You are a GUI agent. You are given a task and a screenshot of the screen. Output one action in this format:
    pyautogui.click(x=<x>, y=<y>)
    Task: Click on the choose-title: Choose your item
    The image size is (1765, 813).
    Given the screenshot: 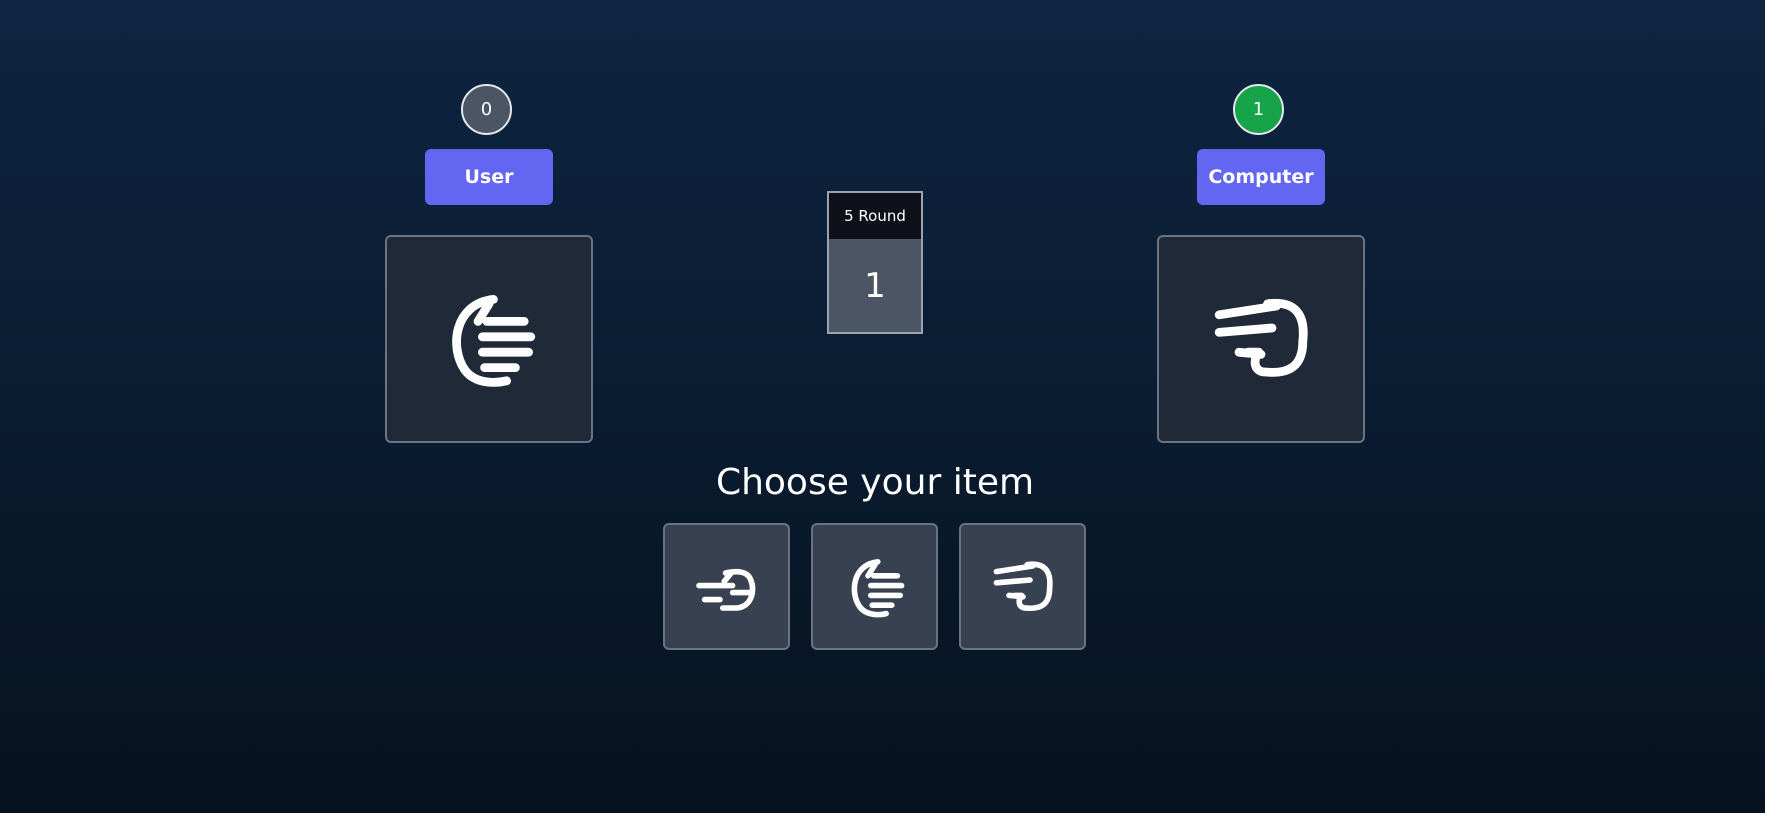 What is the action you would take?
    pyautogui.click(x=875, y=482)
    